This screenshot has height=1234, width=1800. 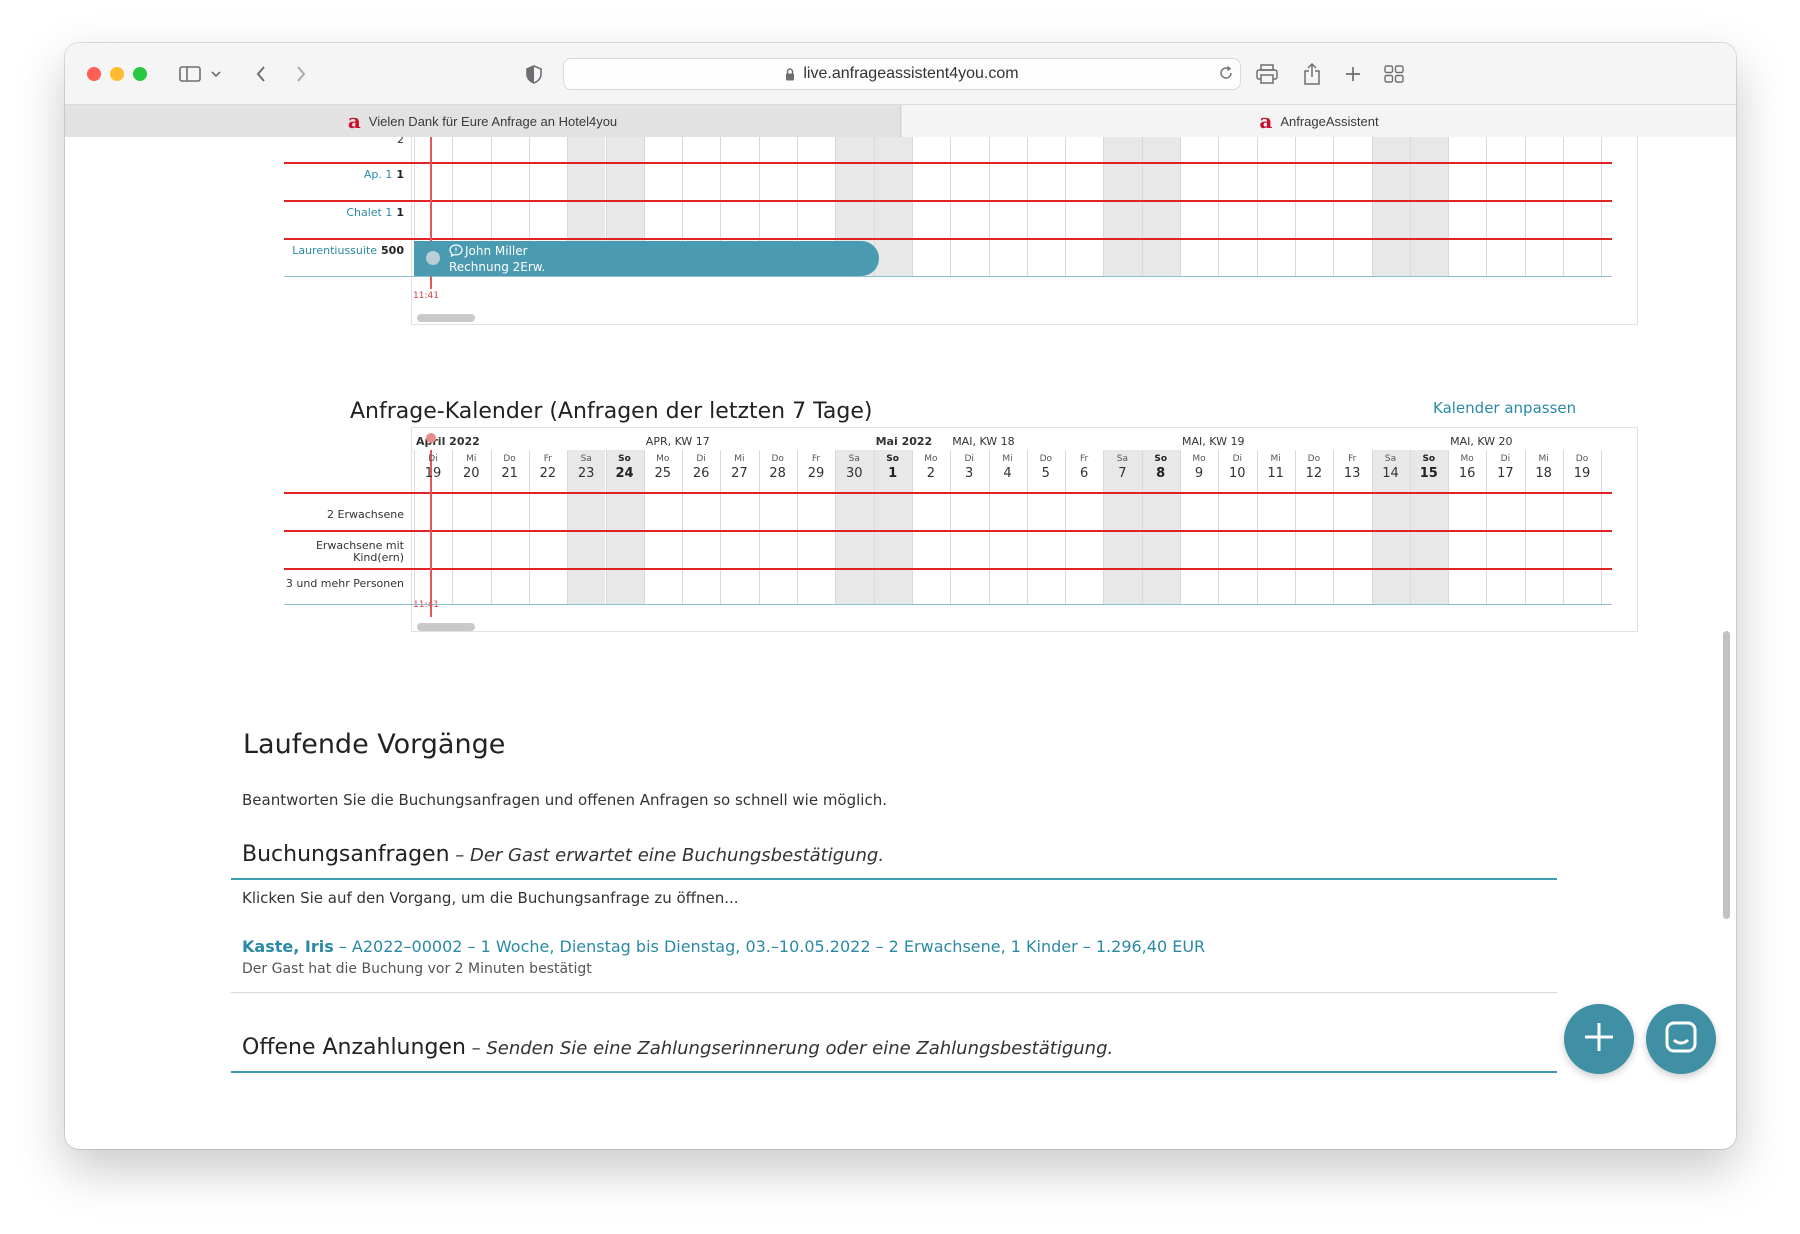 I want to click on day-header: Di 10, so click(x=1237, y=468).